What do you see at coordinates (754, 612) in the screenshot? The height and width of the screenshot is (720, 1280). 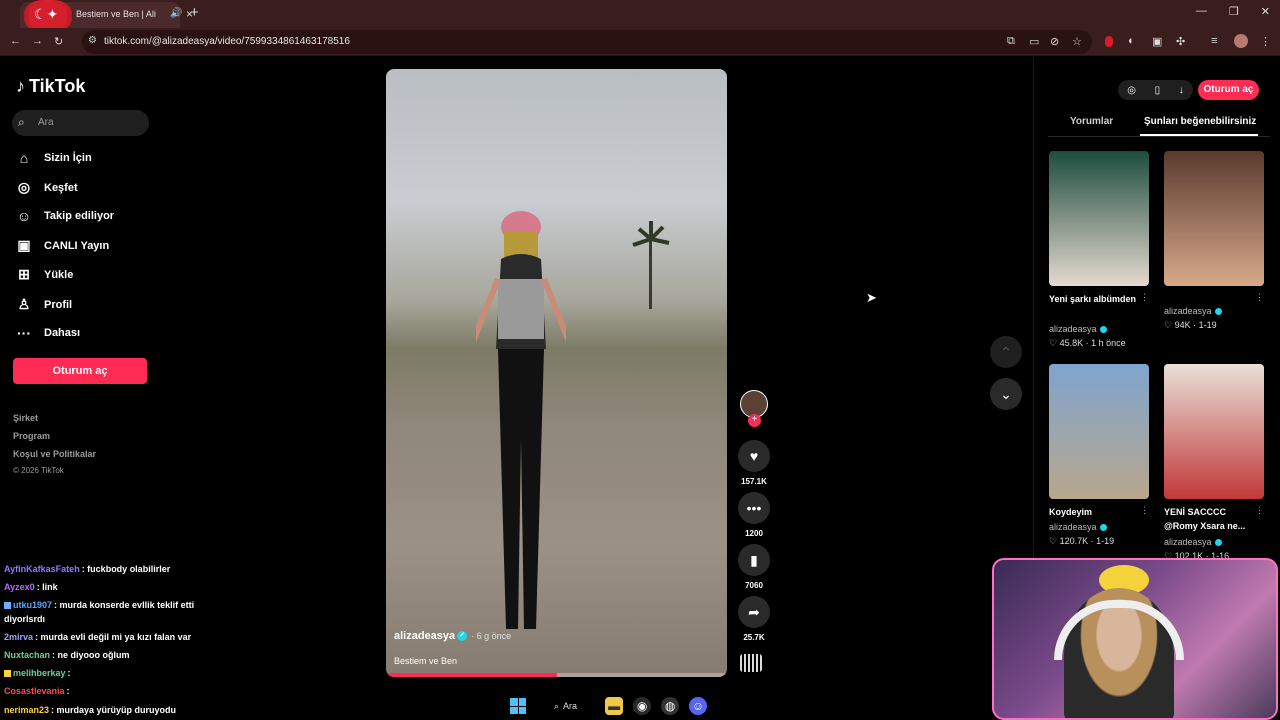 I see `share-button: ➦` at bounding box center [754, 612].